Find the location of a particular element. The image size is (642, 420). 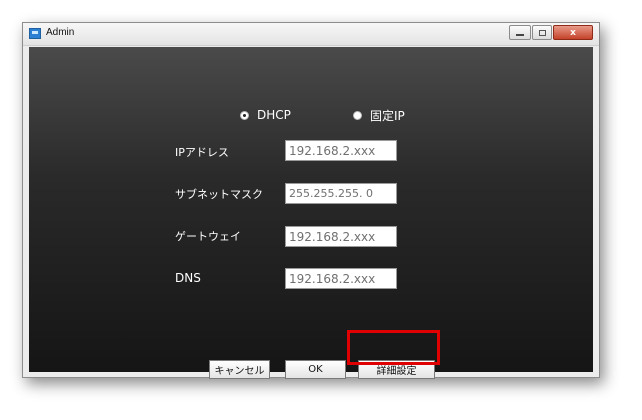

ok-button: OK is located at coordinates (315, 369).